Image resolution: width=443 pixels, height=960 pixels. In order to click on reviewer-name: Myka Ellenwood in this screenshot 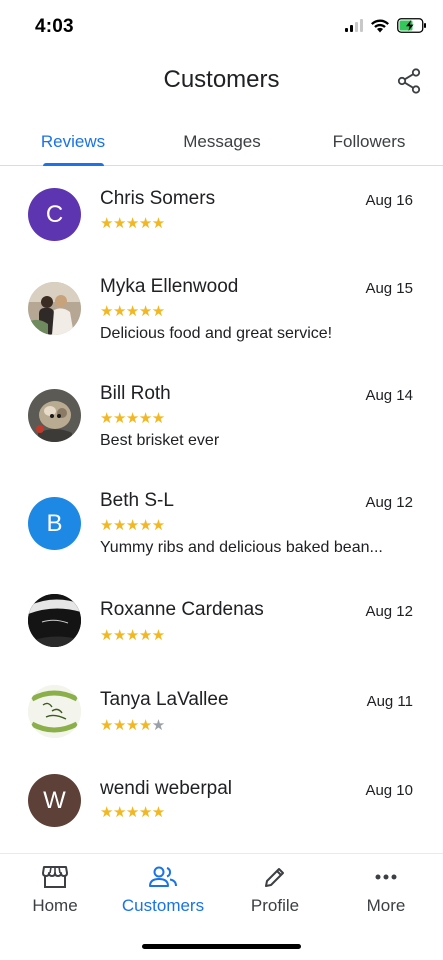, I will do `click(169, 286)`.